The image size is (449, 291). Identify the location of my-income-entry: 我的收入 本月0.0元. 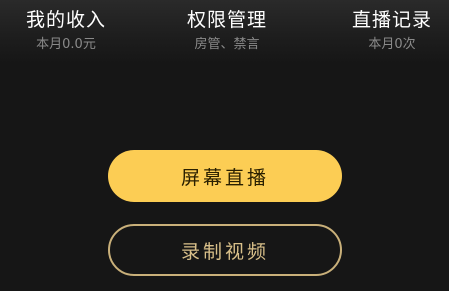
(66, 31).